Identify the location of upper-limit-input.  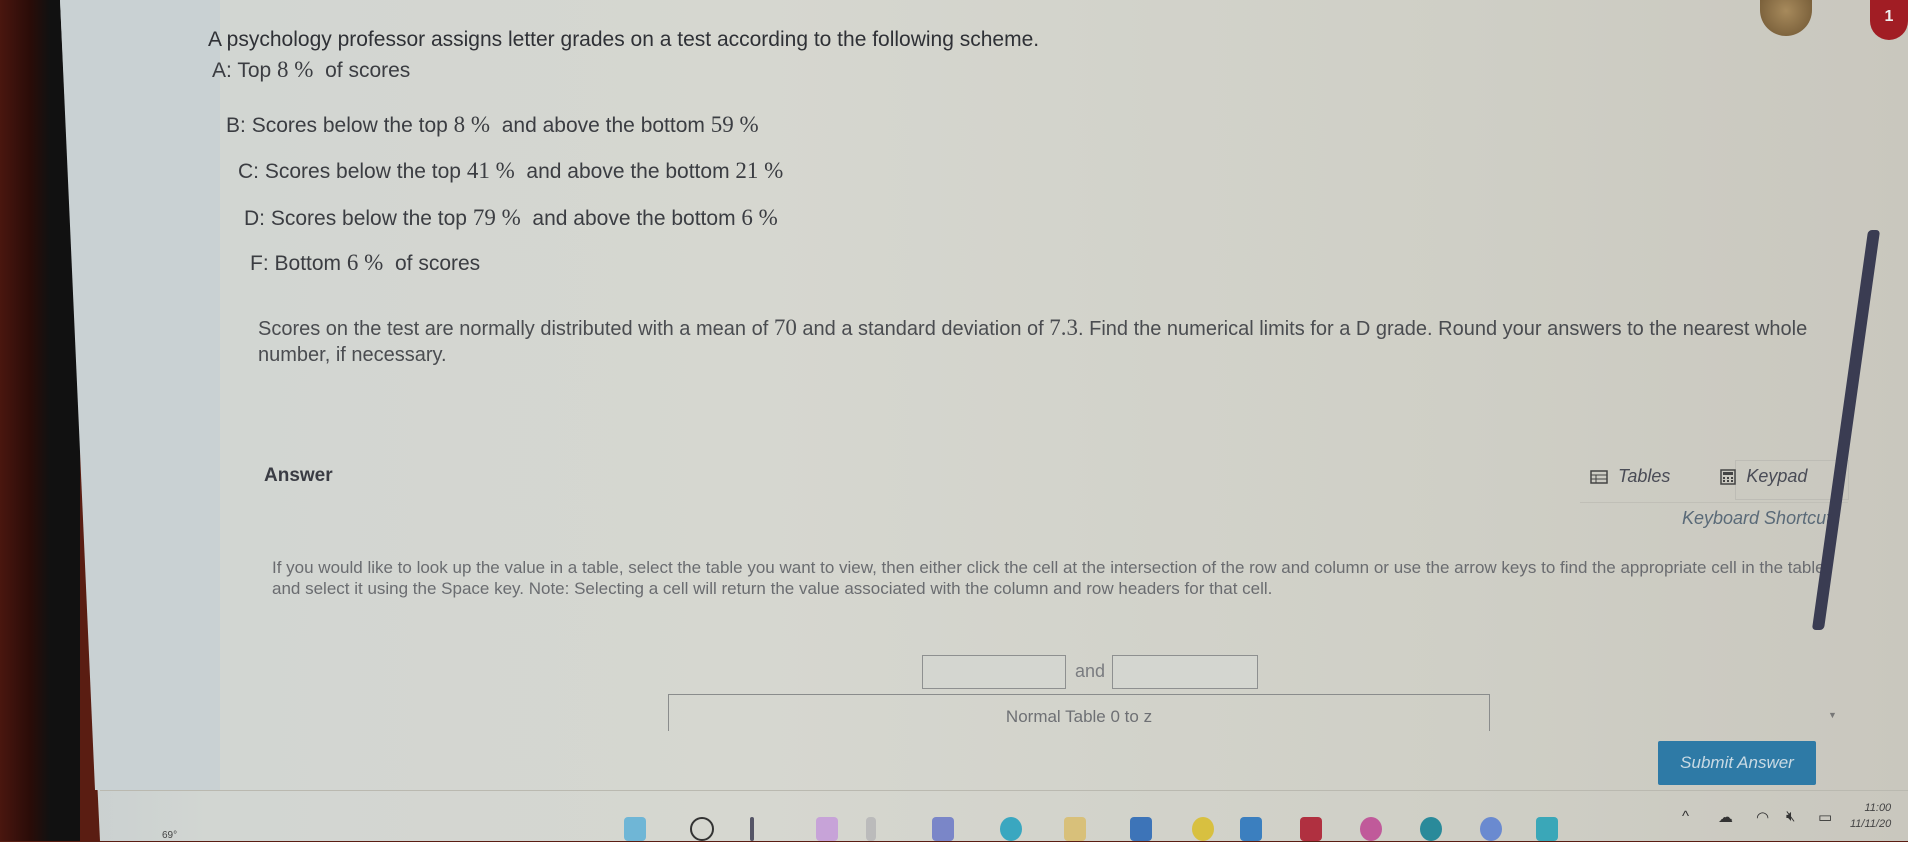
(1185, 672).